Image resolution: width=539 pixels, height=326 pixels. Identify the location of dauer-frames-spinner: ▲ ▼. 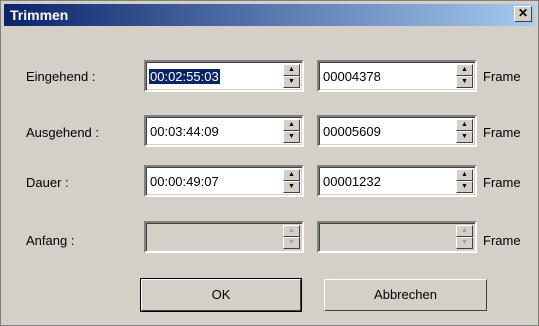
(464, 181).